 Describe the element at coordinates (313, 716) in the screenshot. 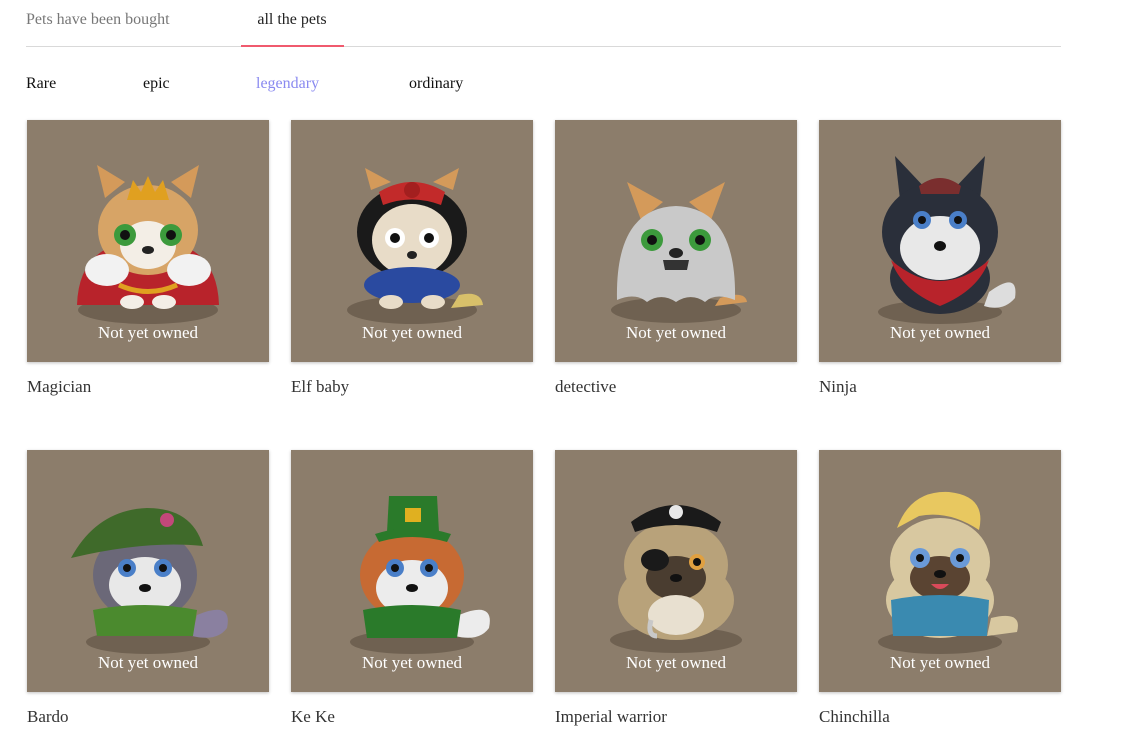

I see `pet-name: Ke Ke` at that location.